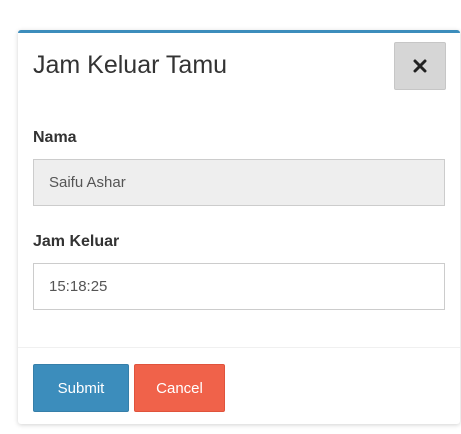  What do you see at coordinates (76, 241) in the screenshot?
I see `jam-keluar-label: Jam Keluar` at bounding box center [76, 241].